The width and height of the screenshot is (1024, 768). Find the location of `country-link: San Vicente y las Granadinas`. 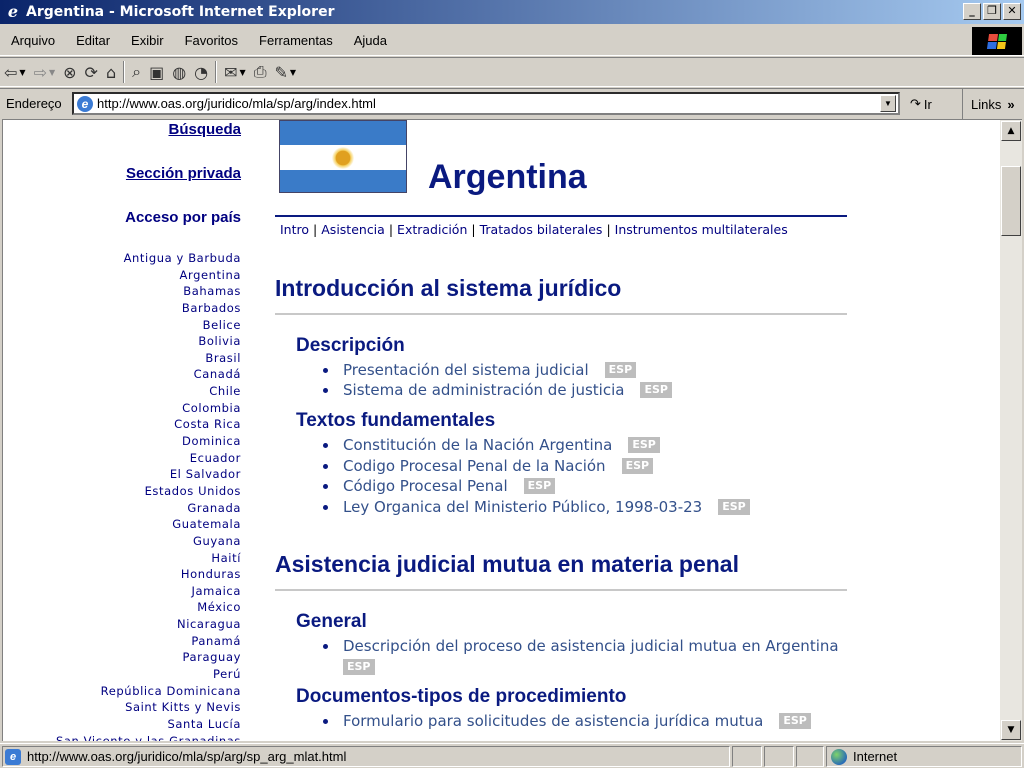

country-link: San Vicente y las Granadinas is located at coordinates (148, 737).